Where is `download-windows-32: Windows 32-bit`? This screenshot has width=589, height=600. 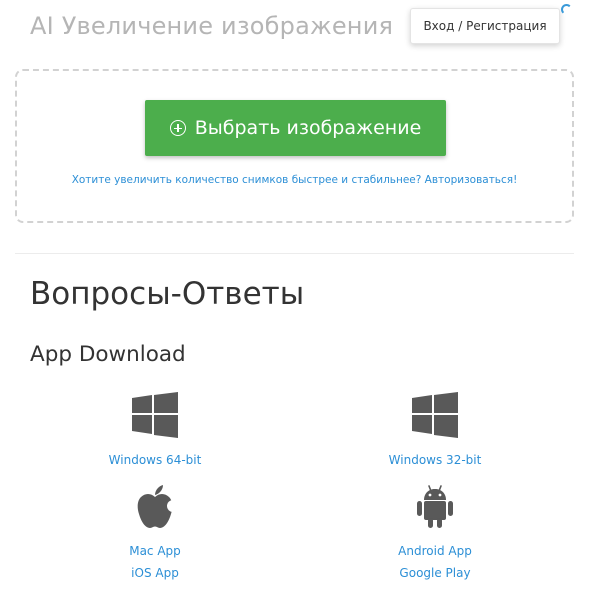
download-windows-32: Windows 32-bit is located at coordinates (435, 429).